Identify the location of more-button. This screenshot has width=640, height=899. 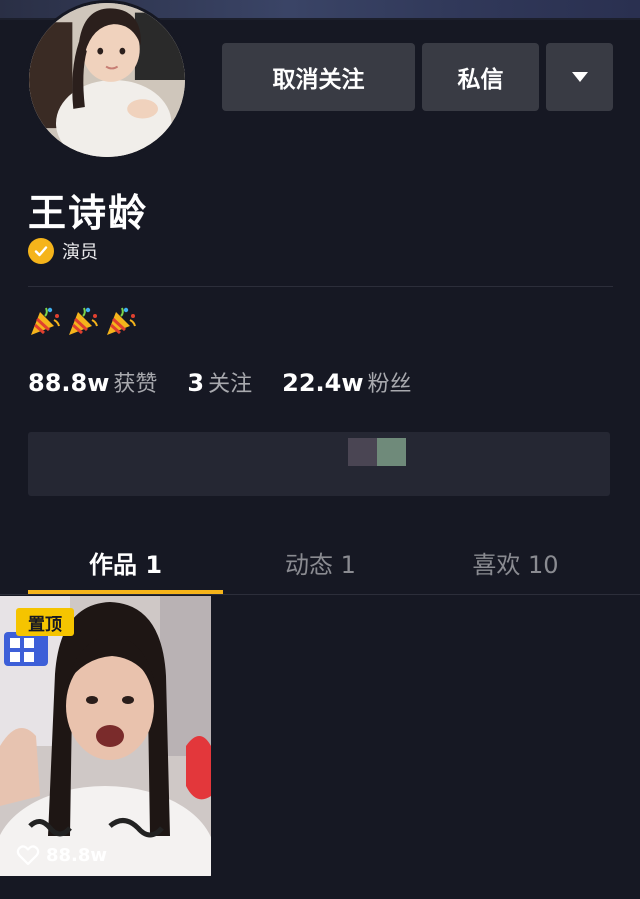
(579, 77).